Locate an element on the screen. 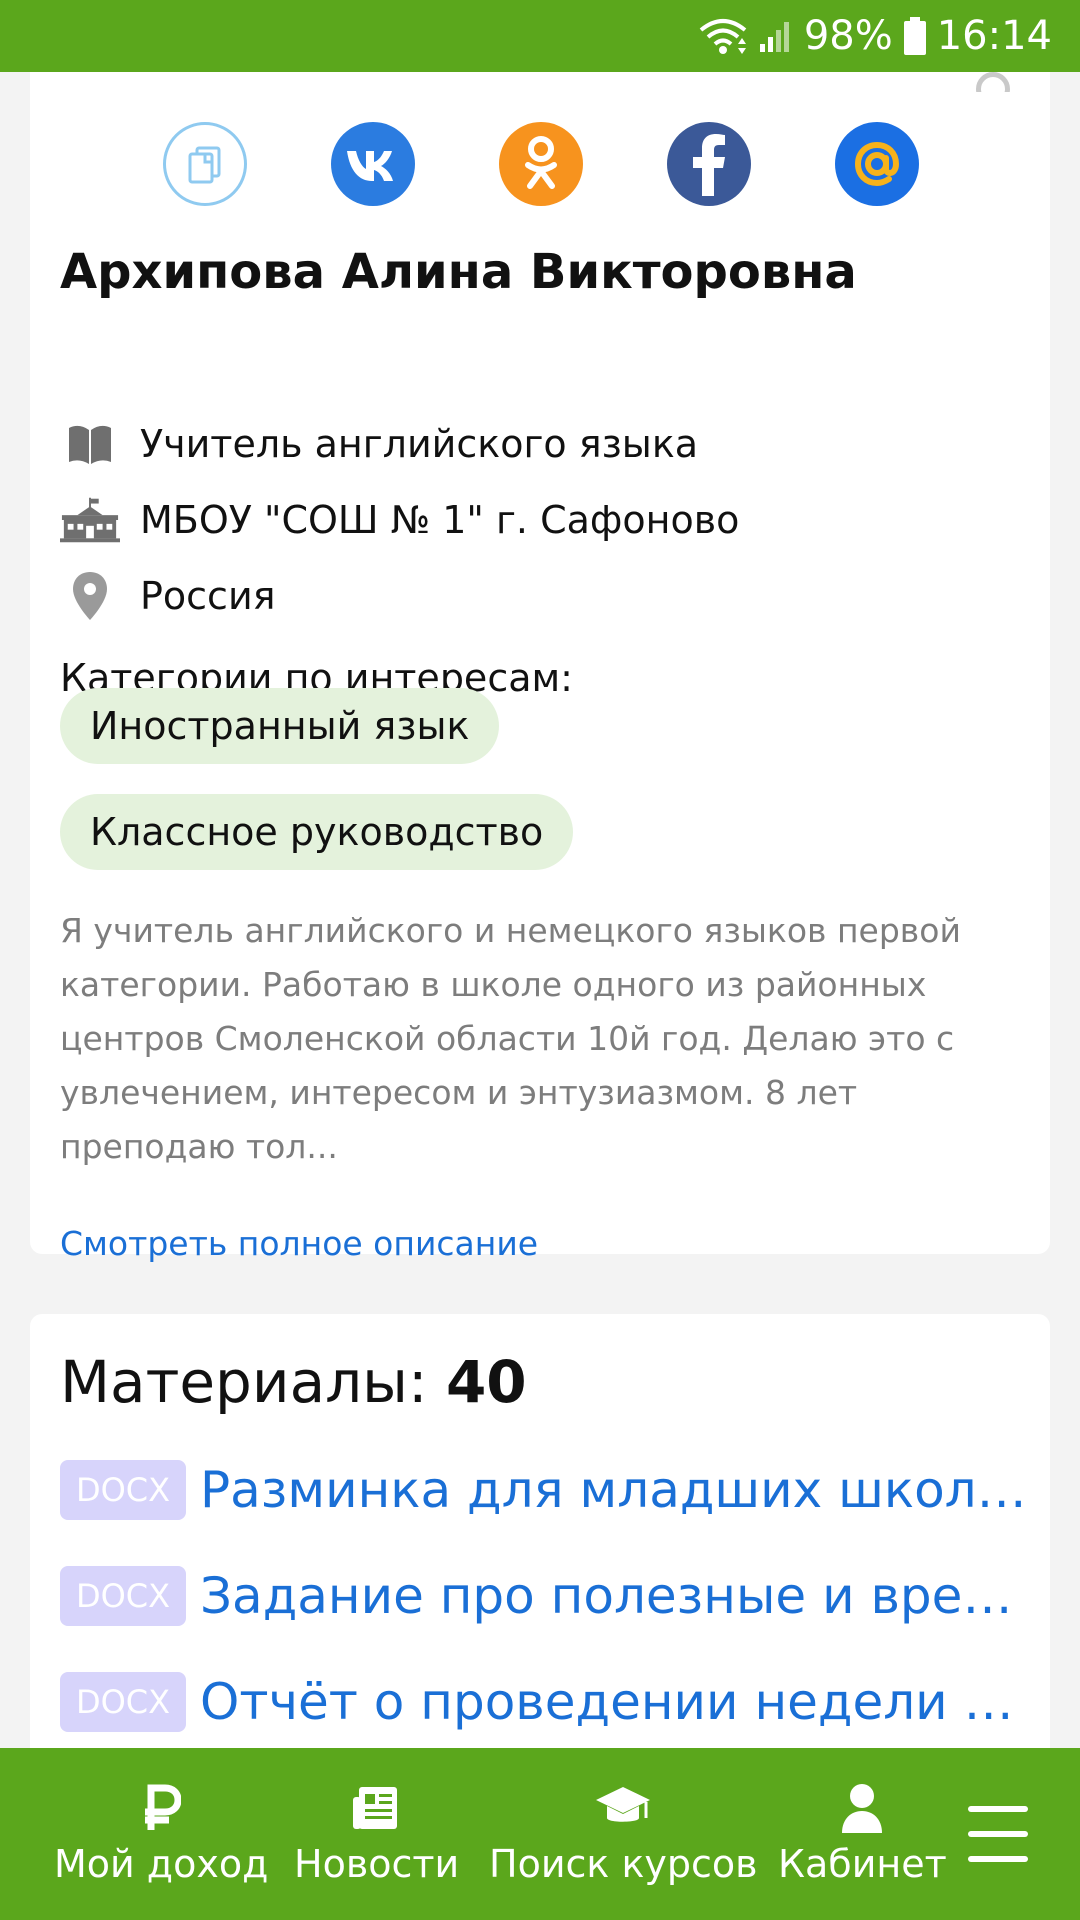  battery-icon is located at coordinates (915, 36).